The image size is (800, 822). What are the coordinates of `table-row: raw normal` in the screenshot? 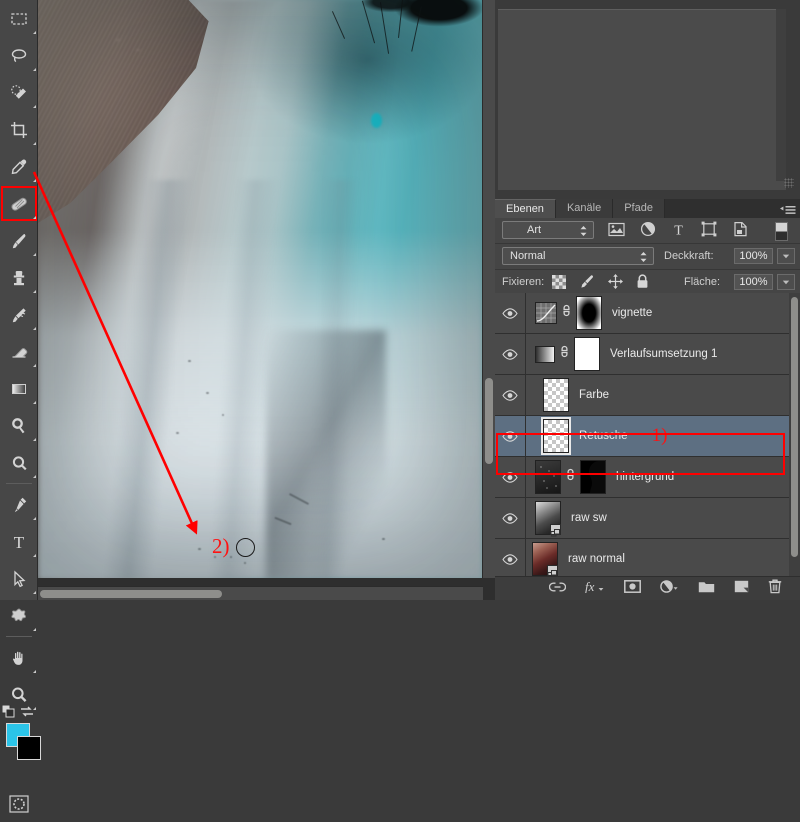 It's located at (647, 557).